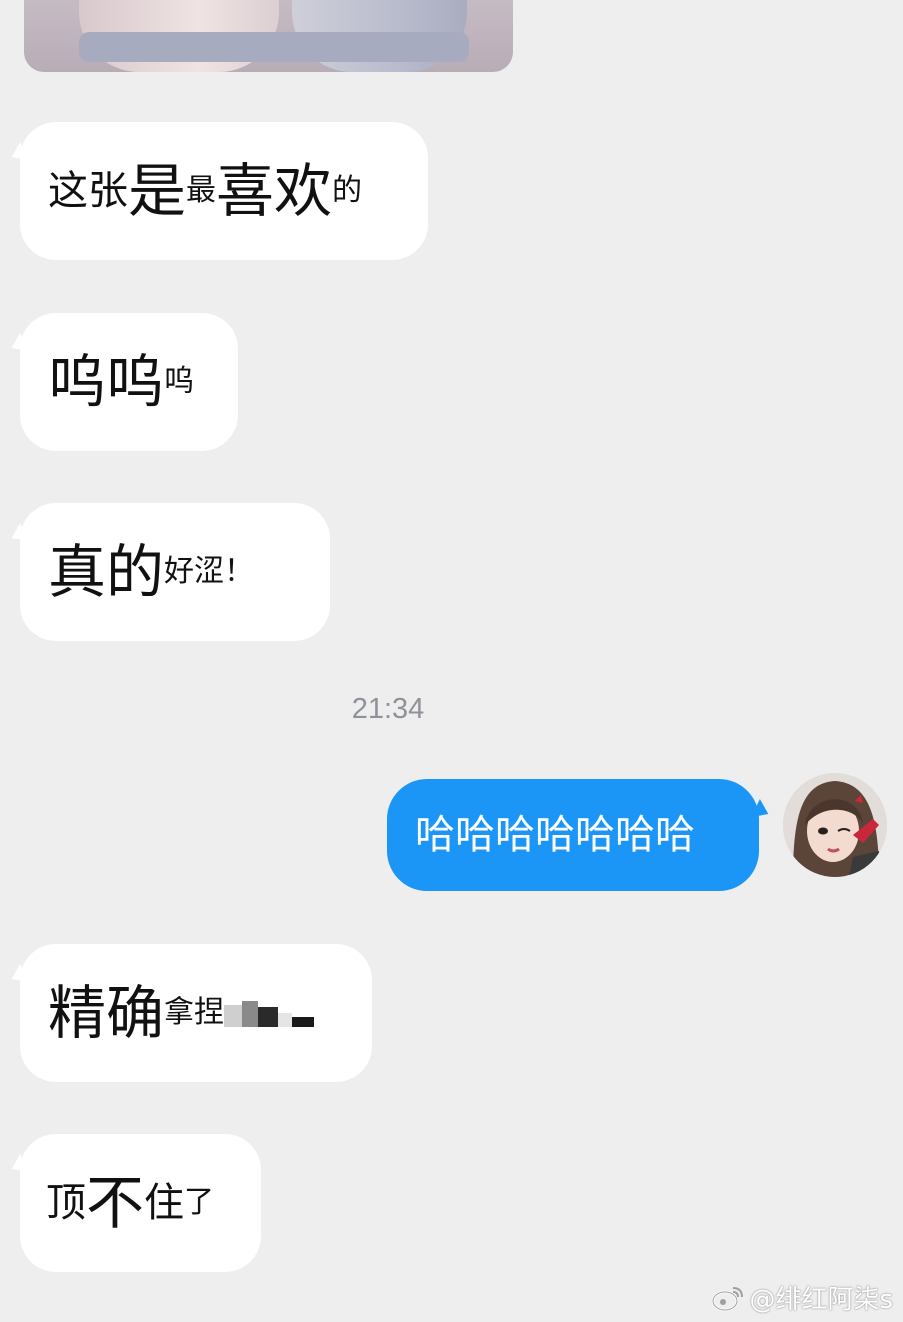  I want to click on message-text-segment: 不, so click(115, 1203).